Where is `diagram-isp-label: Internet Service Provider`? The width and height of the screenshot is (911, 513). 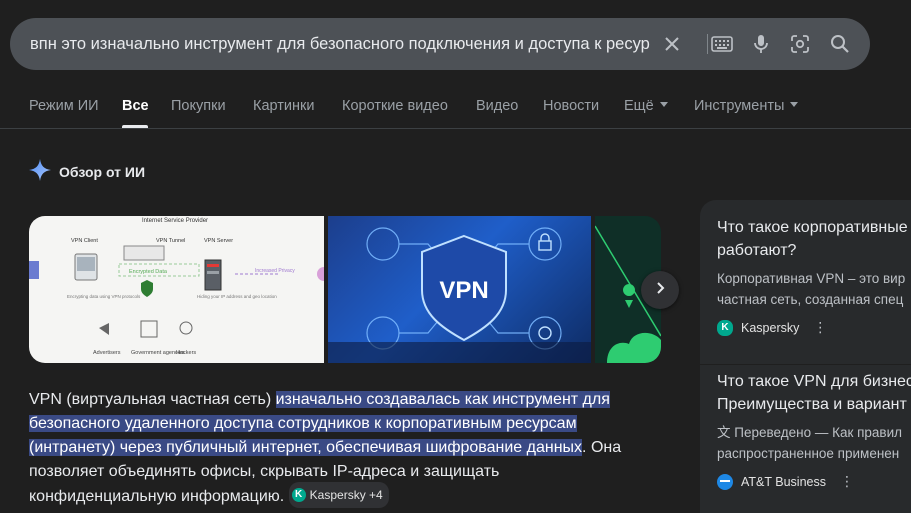 diagram-isp-label: Internet Service Provider is located at coordinates (175, 221).